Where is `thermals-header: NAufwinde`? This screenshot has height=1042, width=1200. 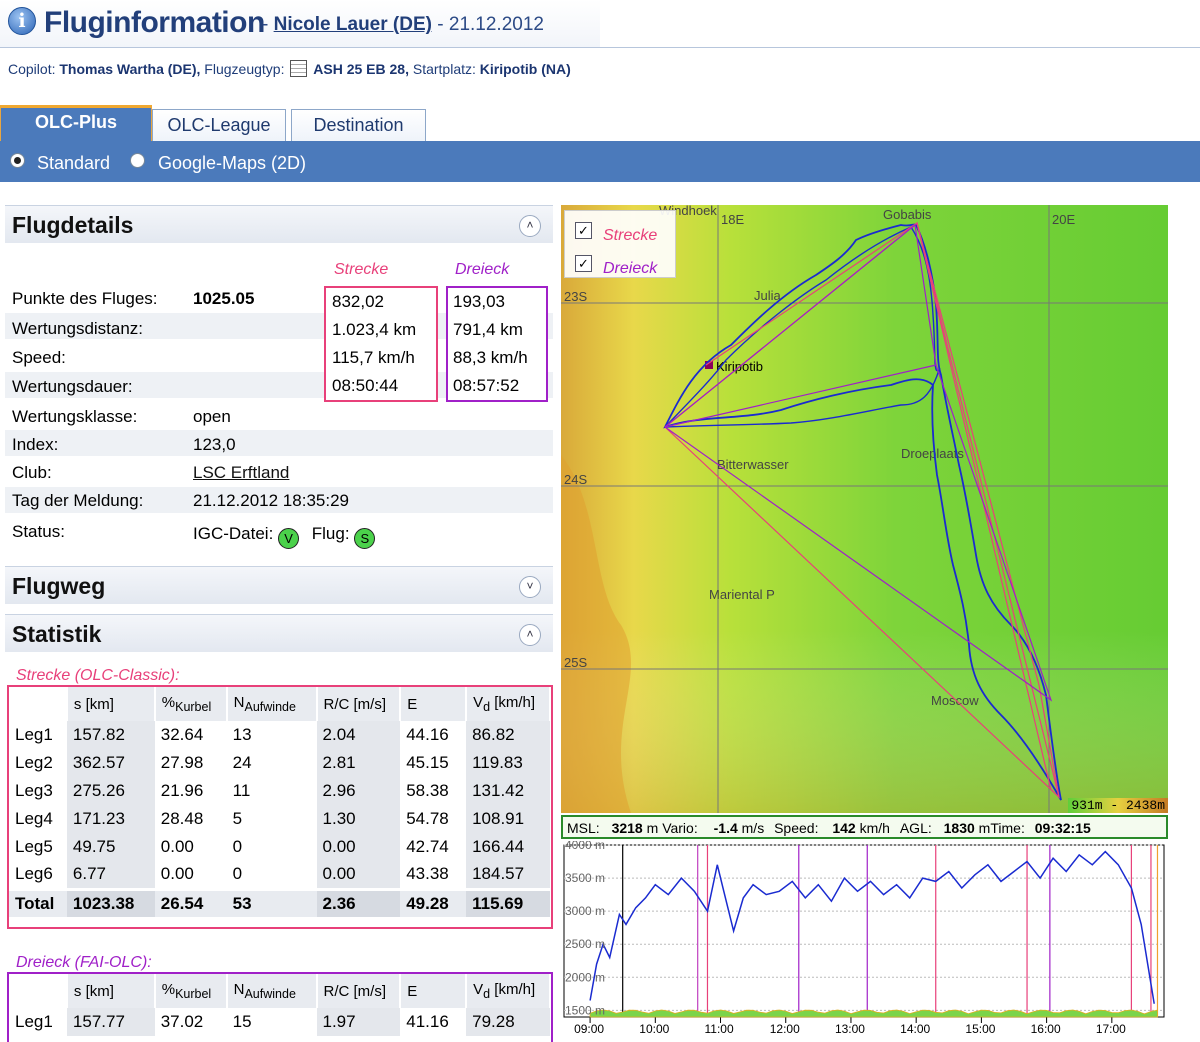
thermals-header: NAufwinde is located at coordinates (272, 704).